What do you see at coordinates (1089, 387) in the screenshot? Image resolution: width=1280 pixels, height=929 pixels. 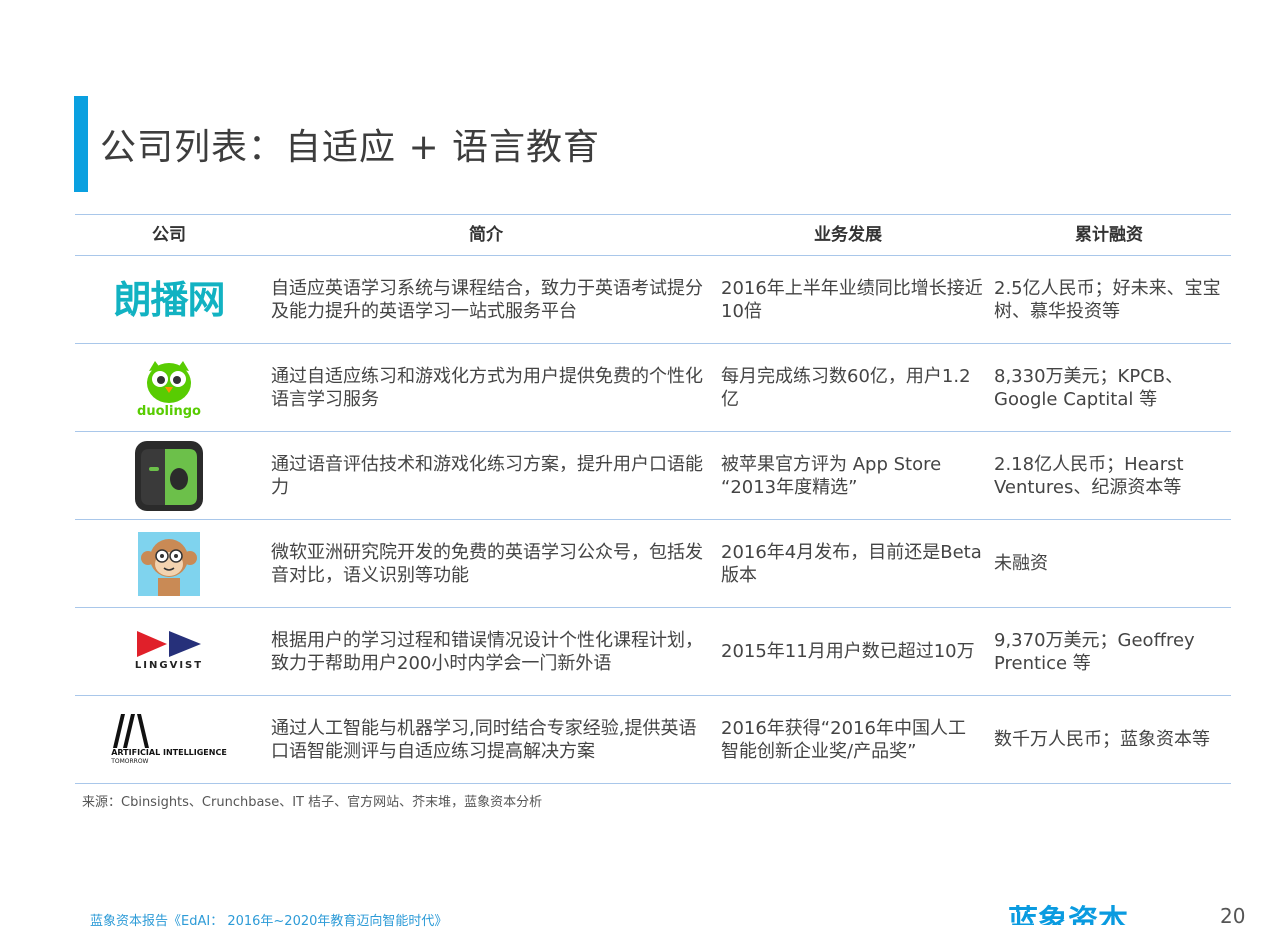 I see `funding-text: 8,330万美元；KPCB、Google Captital 等` at bounding box center [1089, 387].